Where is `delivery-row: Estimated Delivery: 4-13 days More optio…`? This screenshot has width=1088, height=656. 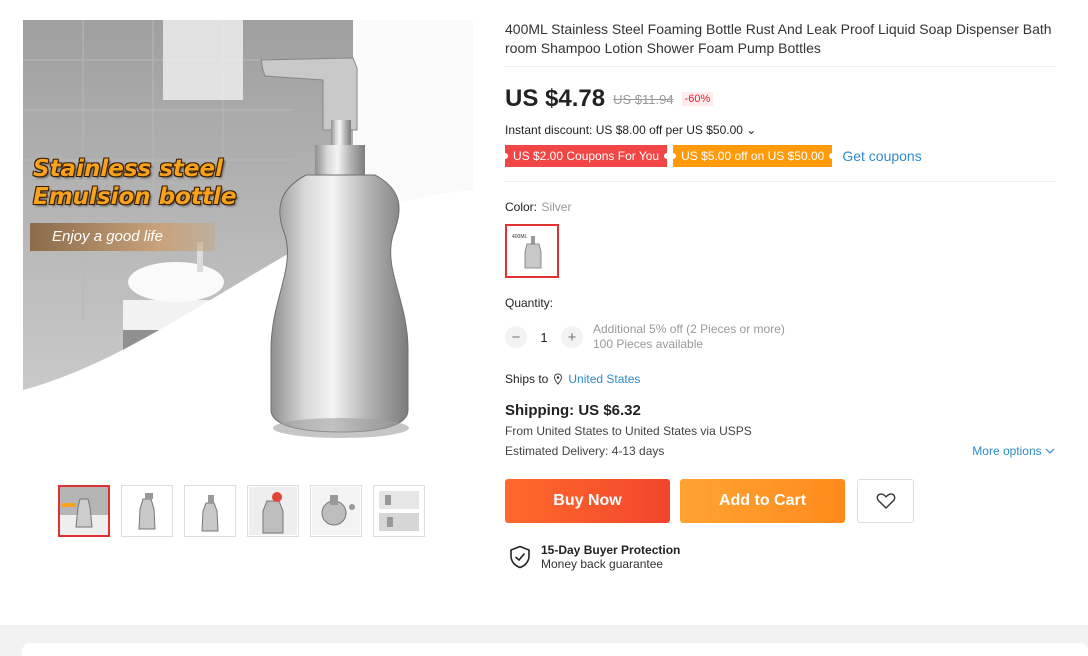
delivery-row: Estimated Delivery: 4-13 days More optio… is located at coordinates (780, 451).